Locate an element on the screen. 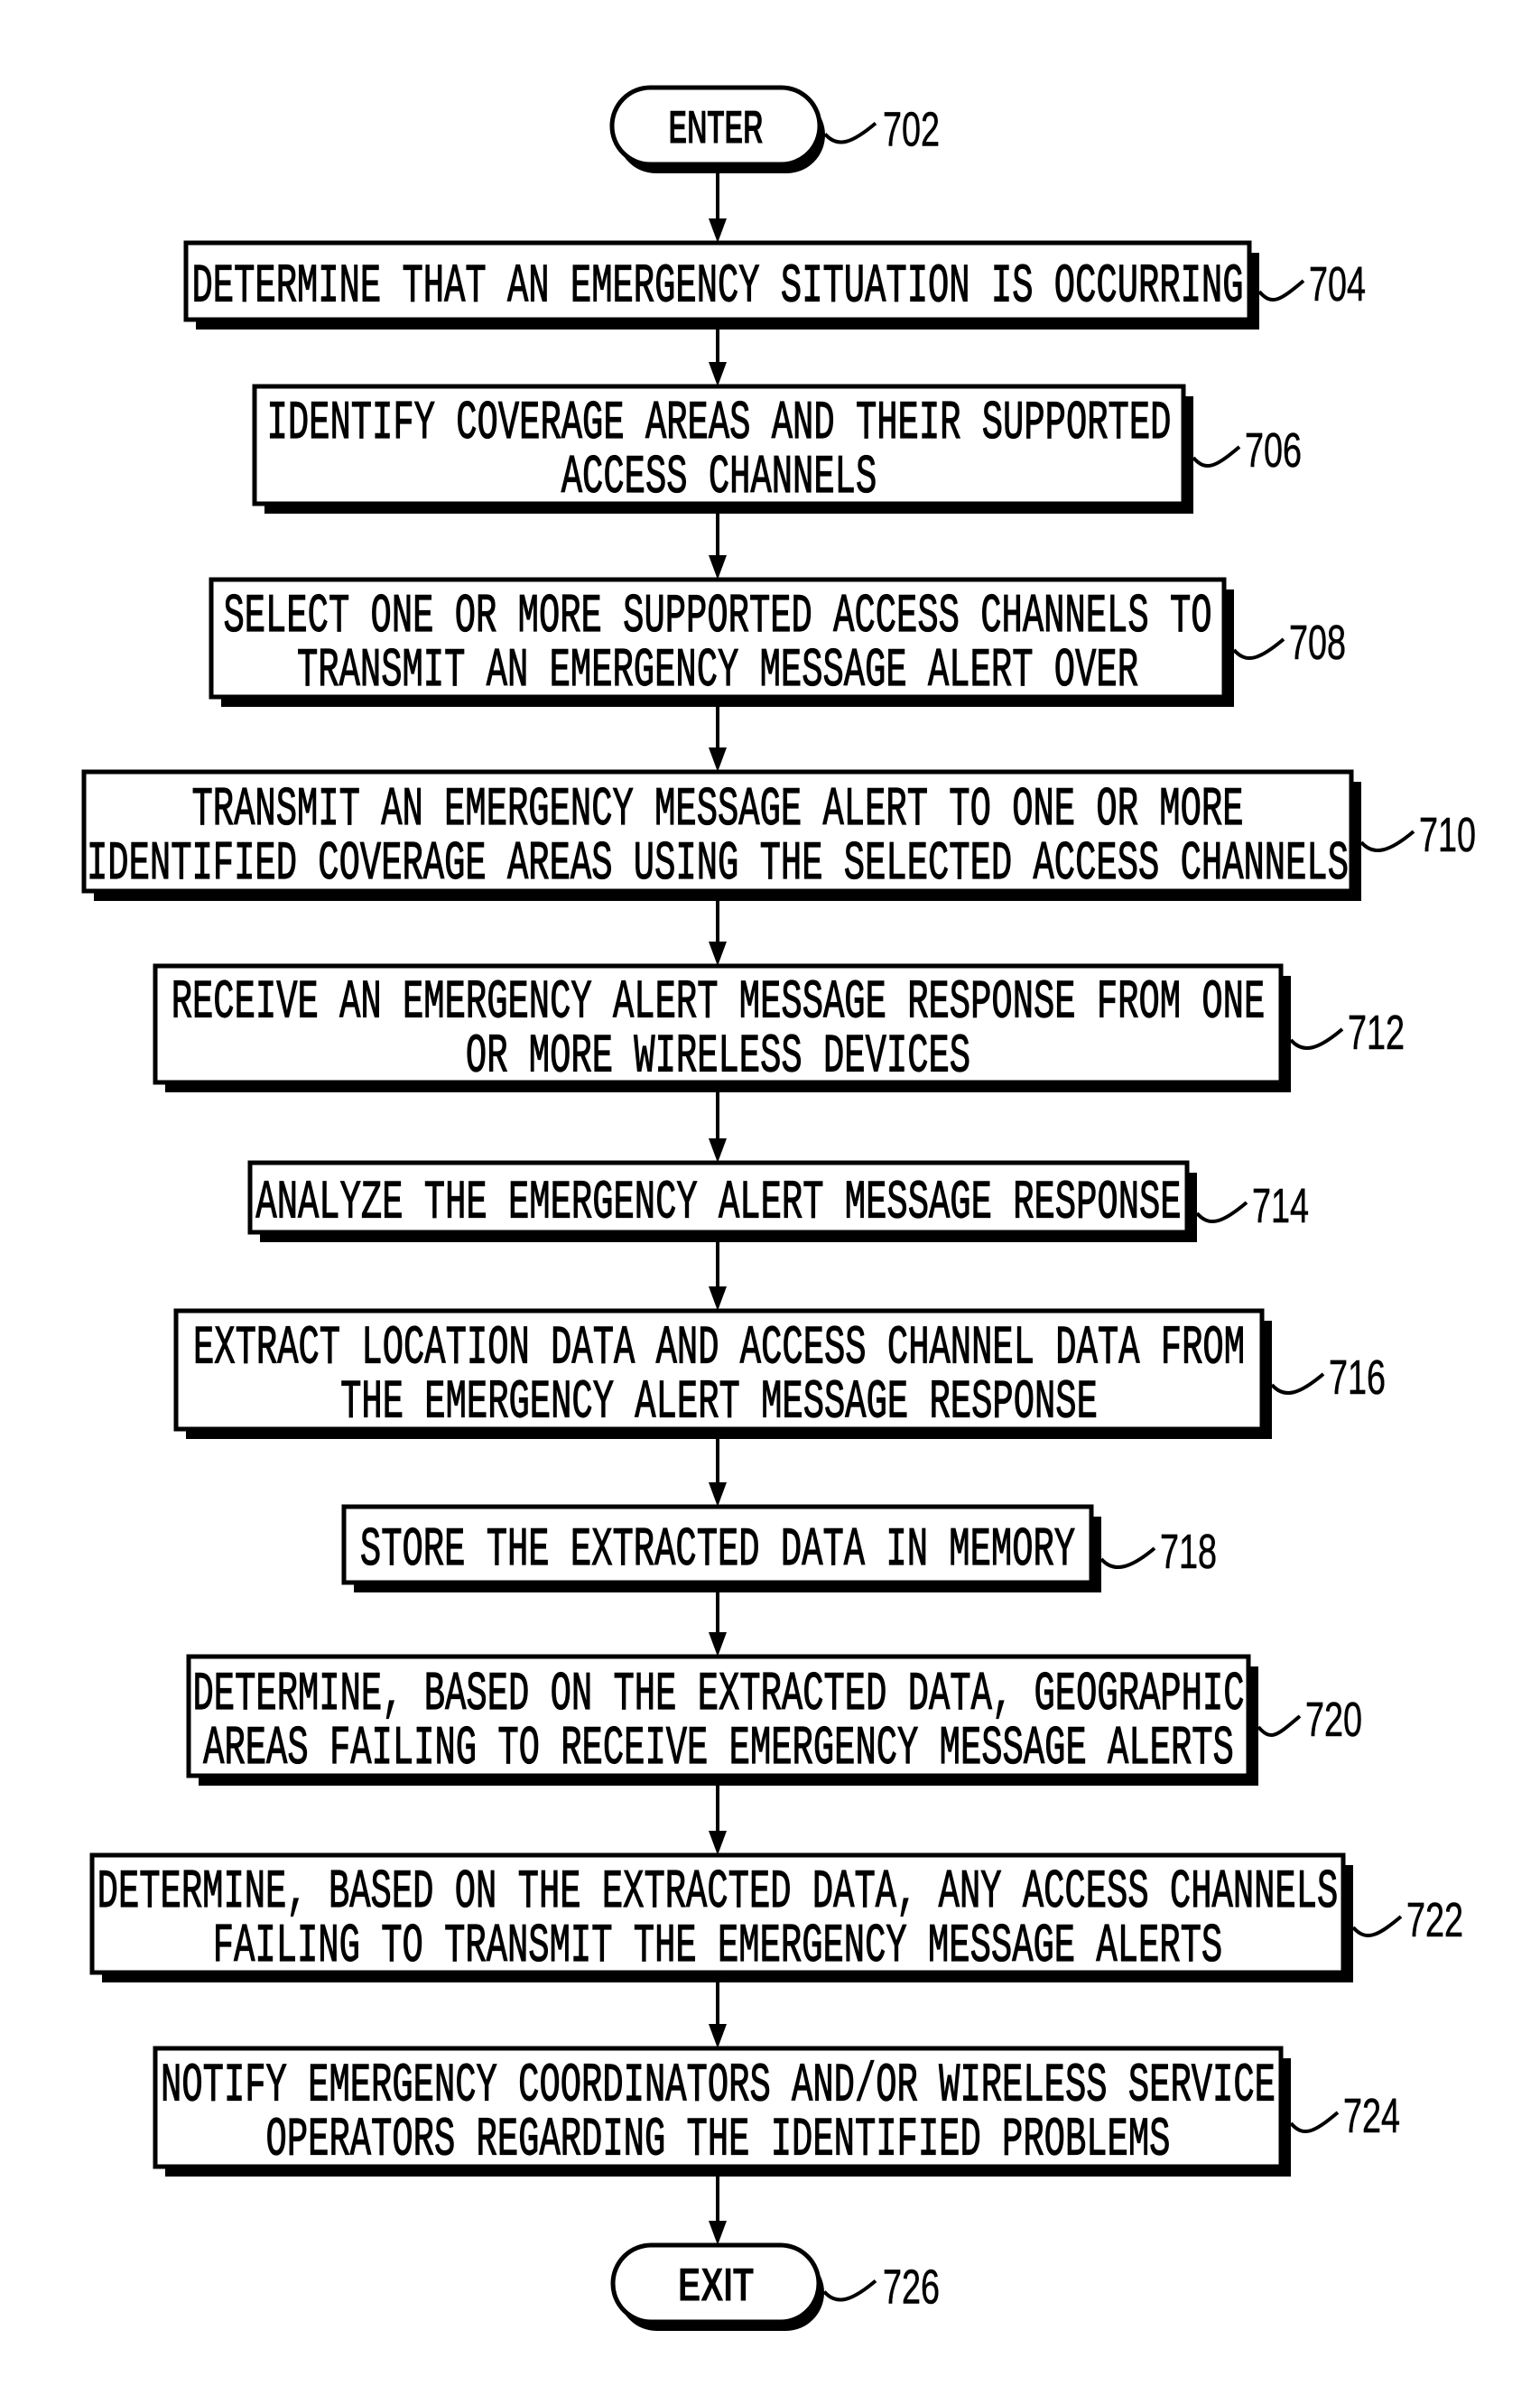 This screenshot has height=2395, width=1540. process-box-712-leader is located at coordinates (1316, 1038).